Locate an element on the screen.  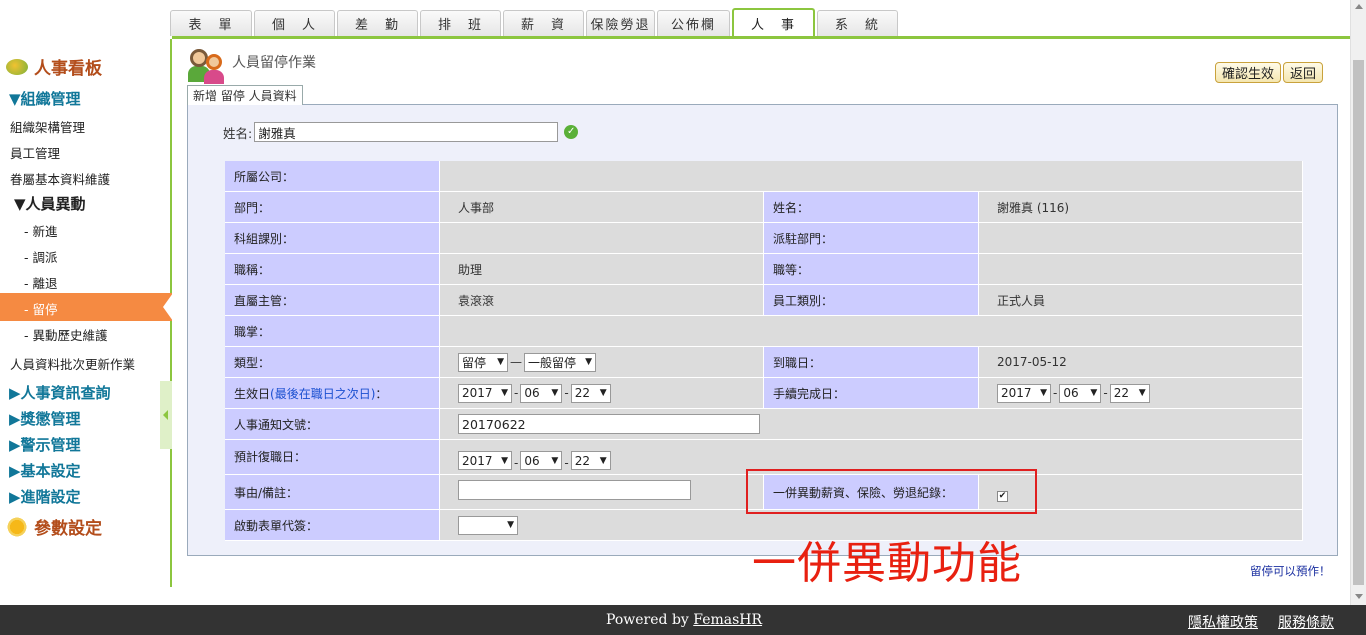
tab-hr: 人 事 is located at coordinates (773, 22).